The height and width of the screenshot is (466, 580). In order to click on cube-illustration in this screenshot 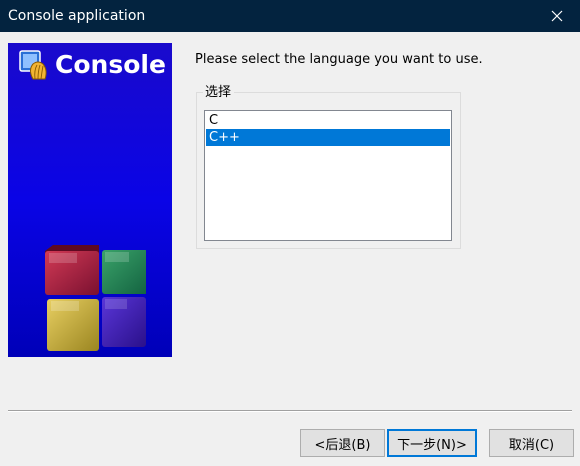, I will do `click(95, 298)`.